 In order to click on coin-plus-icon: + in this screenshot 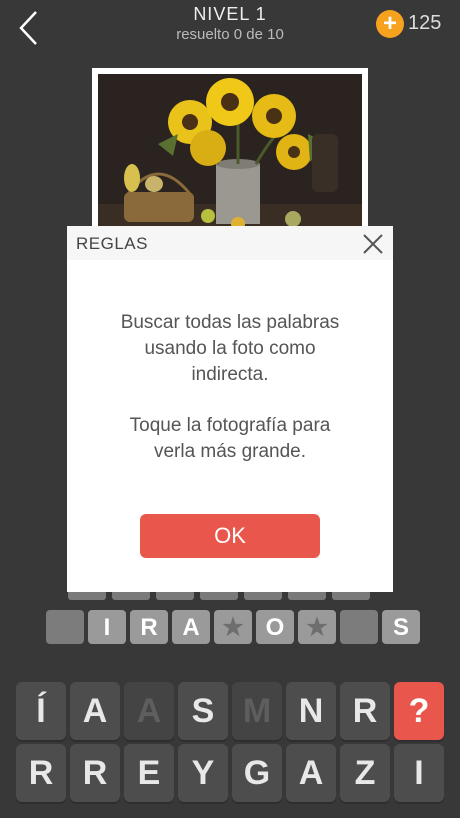, I will do `click(390, 24)`.